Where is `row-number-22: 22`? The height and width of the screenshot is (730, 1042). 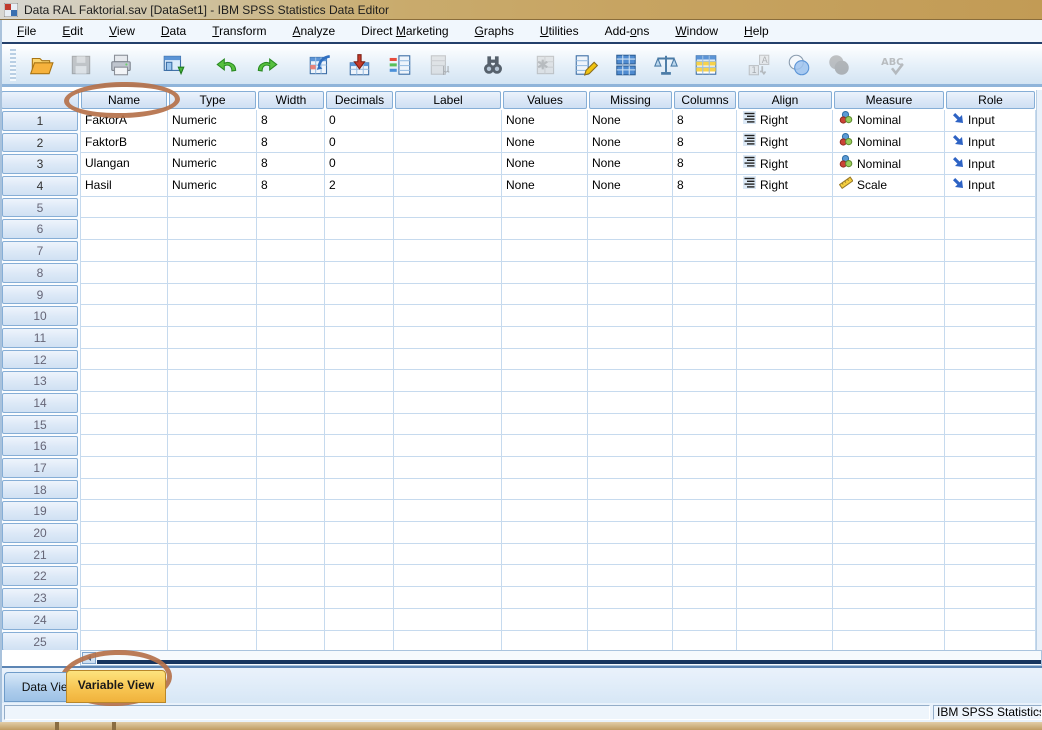 row-number-22: 22 is located at coordinates (40, 576).